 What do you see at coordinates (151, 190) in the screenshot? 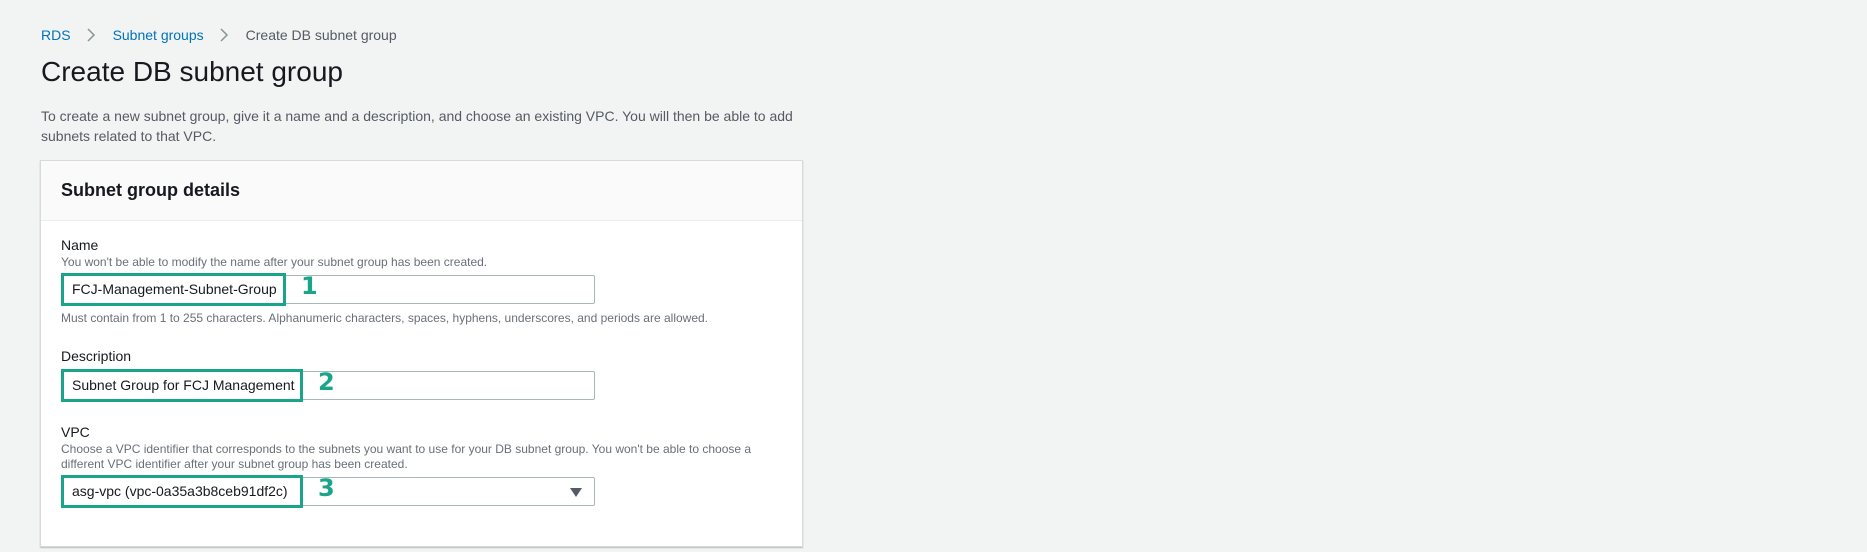
I see `panel-title: Subnet group details` at bounding box center [151, 190].